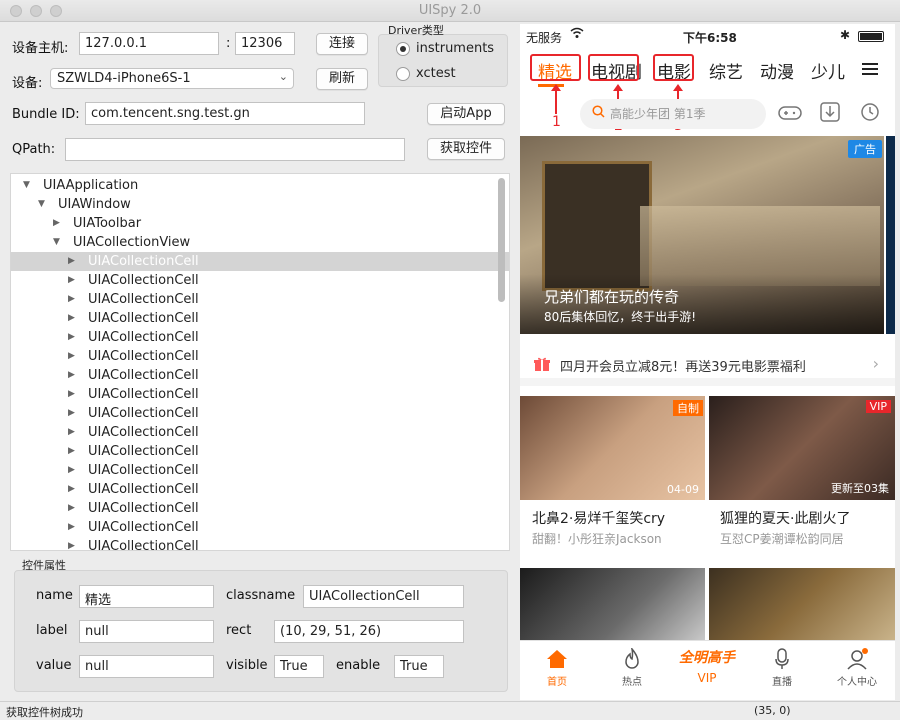 The image size is (900, 720). What do you see at coordinates (598, 518) in the screenshot?
I see `card-title: 北鼻2·易烊千玺笑cry` at bounding box center [598, 518].